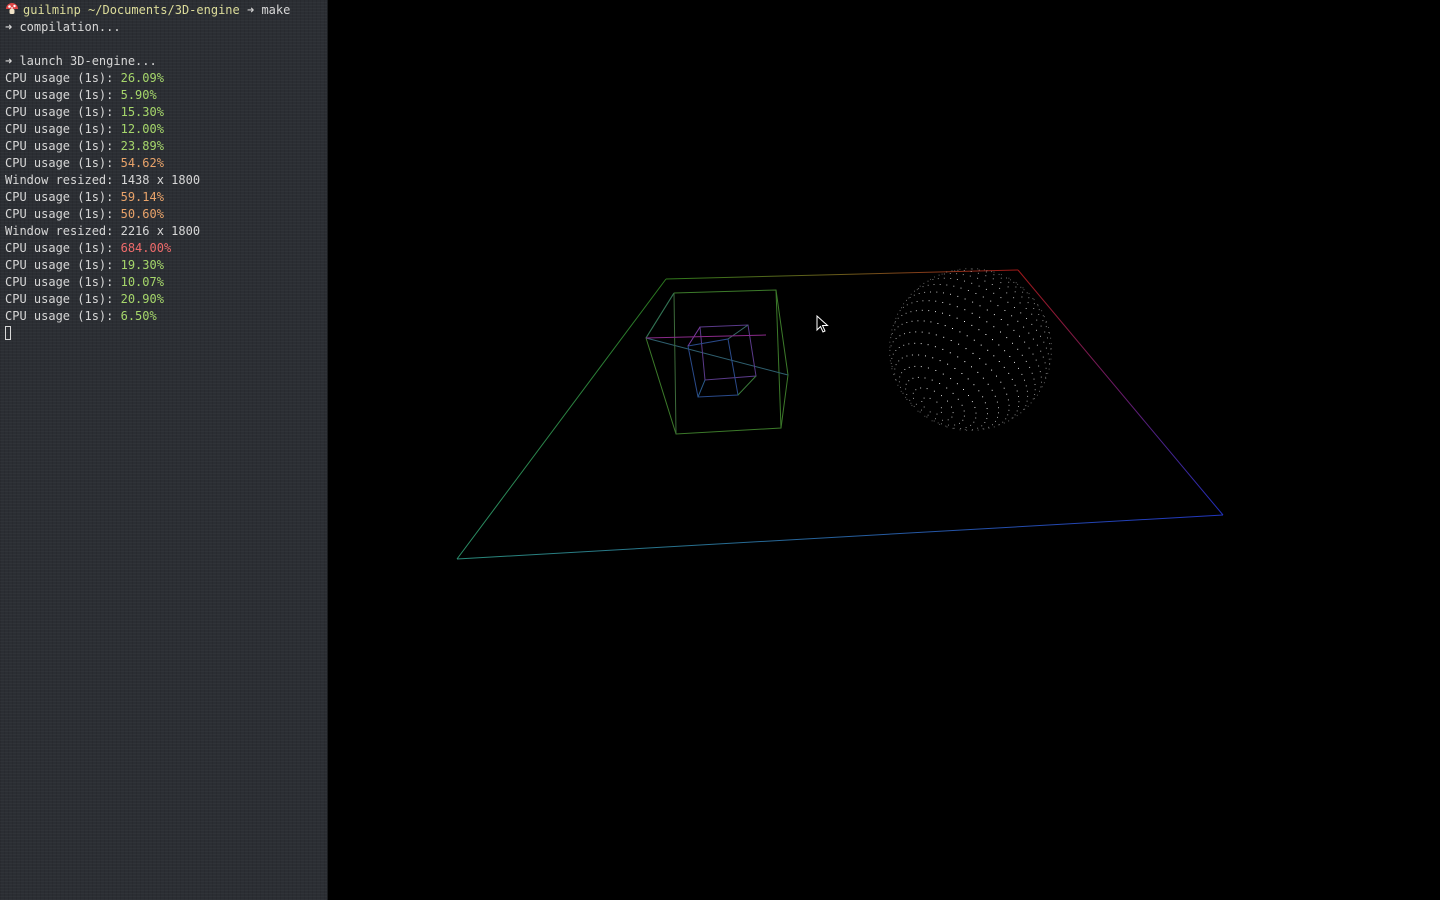  Describe the element at coordinates (165, 78) in the screenshot. I see `cpu-usage-line: CPU usage (1s): 26.09%` at that location.